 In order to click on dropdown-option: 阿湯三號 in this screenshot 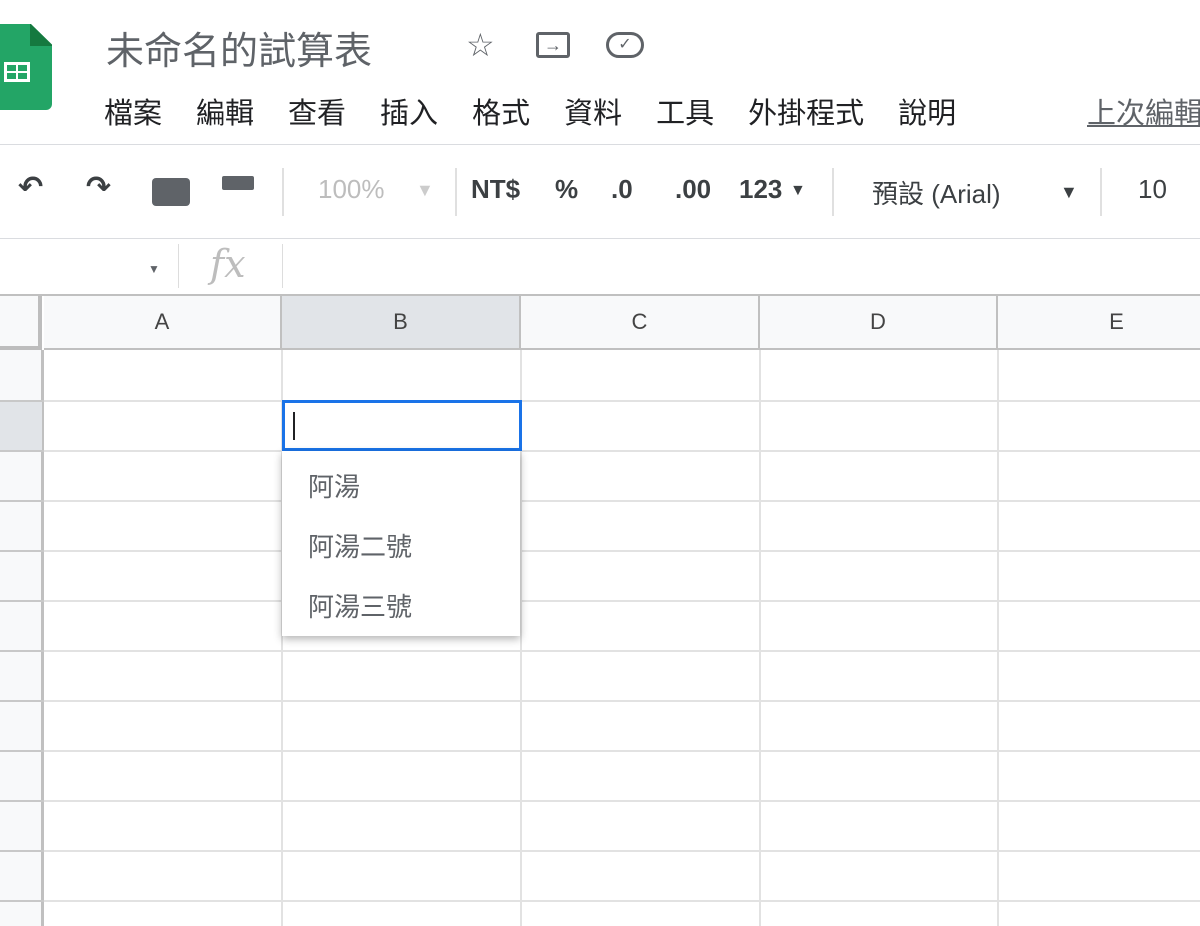, I will do `click(401, 605)`.